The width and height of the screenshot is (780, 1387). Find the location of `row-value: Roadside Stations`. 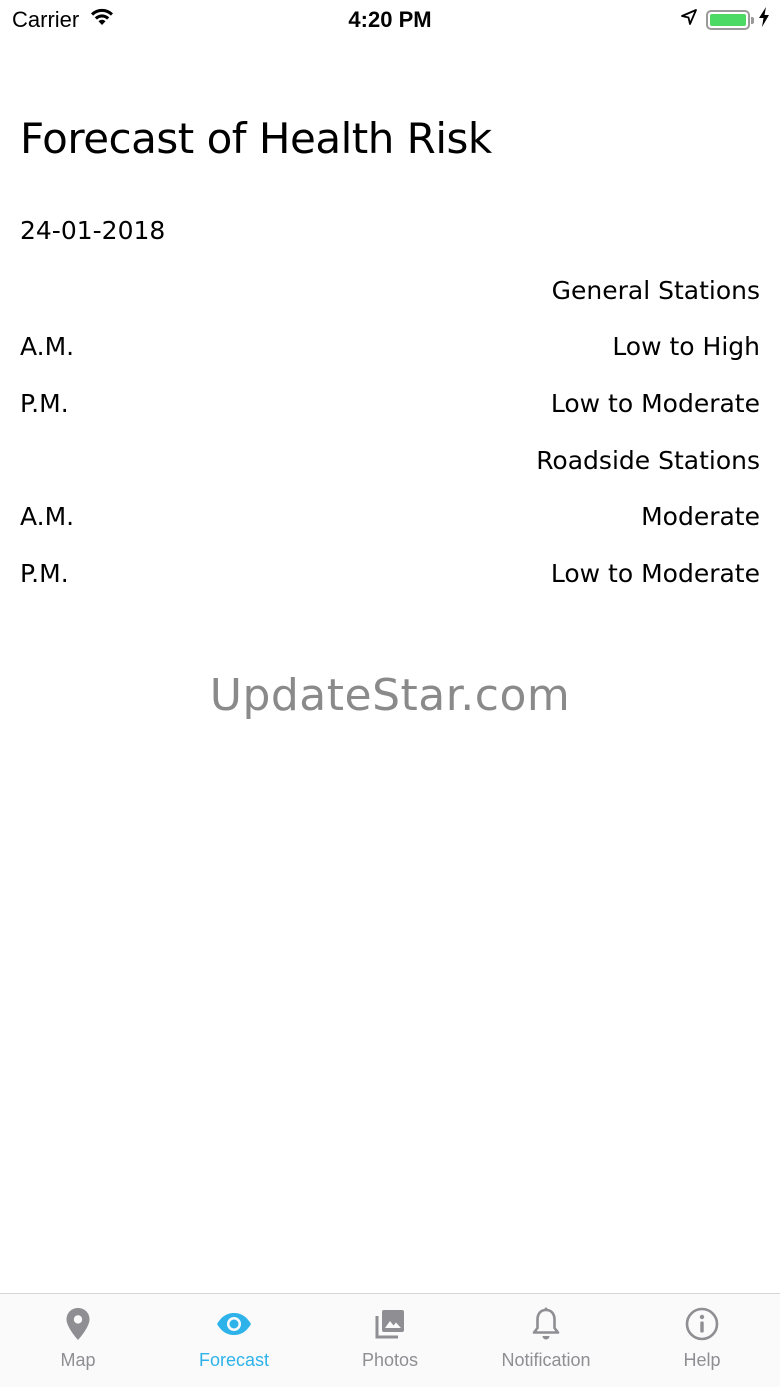

row-value: Roadside Stations is located at coordinates (648, 460).